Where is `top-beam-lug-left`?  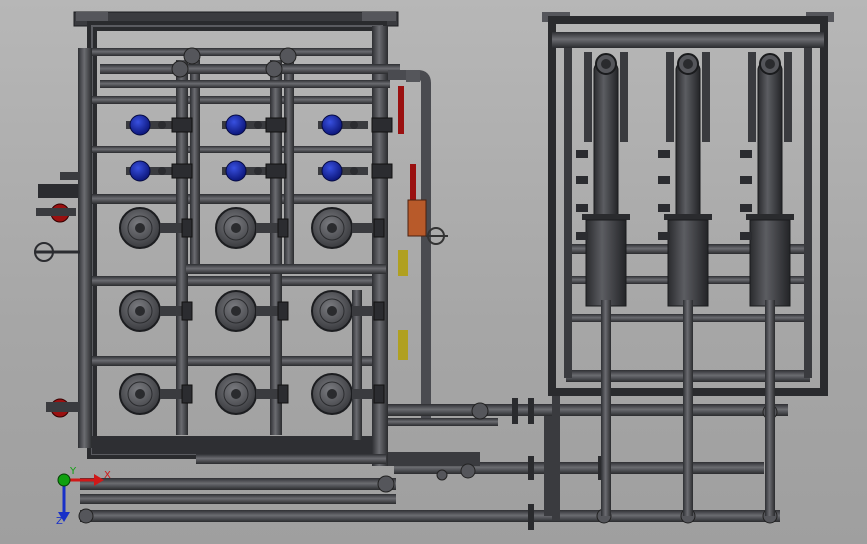 top-beam-lug-left is located at coordinates (92, 16).